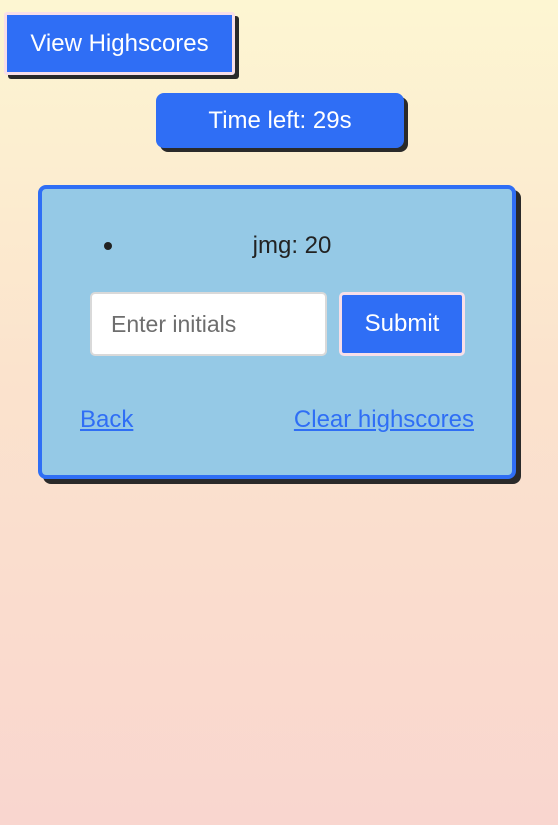 The image size is (558, 825). What do you see at coordinates (208, 324) in the screenshot?
I see `initials-input` at bounding box center [208, 324].